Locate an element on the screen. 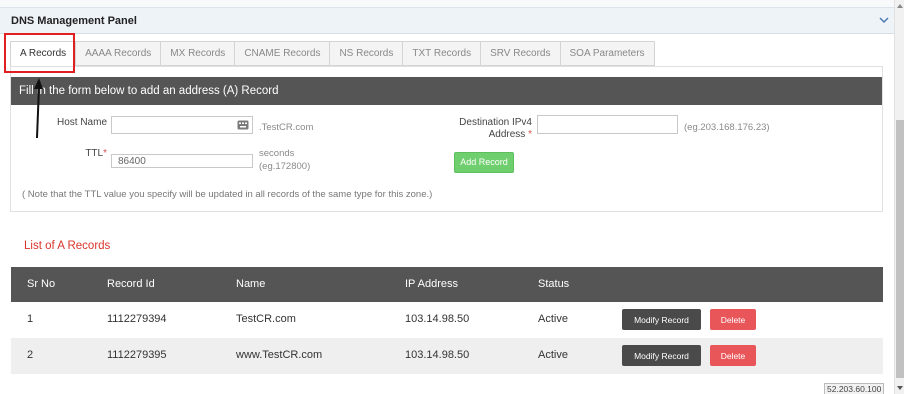 The width and height of the screenshot is (904, 394). annotation-arrow-icon is located at coordinates (38, 108).